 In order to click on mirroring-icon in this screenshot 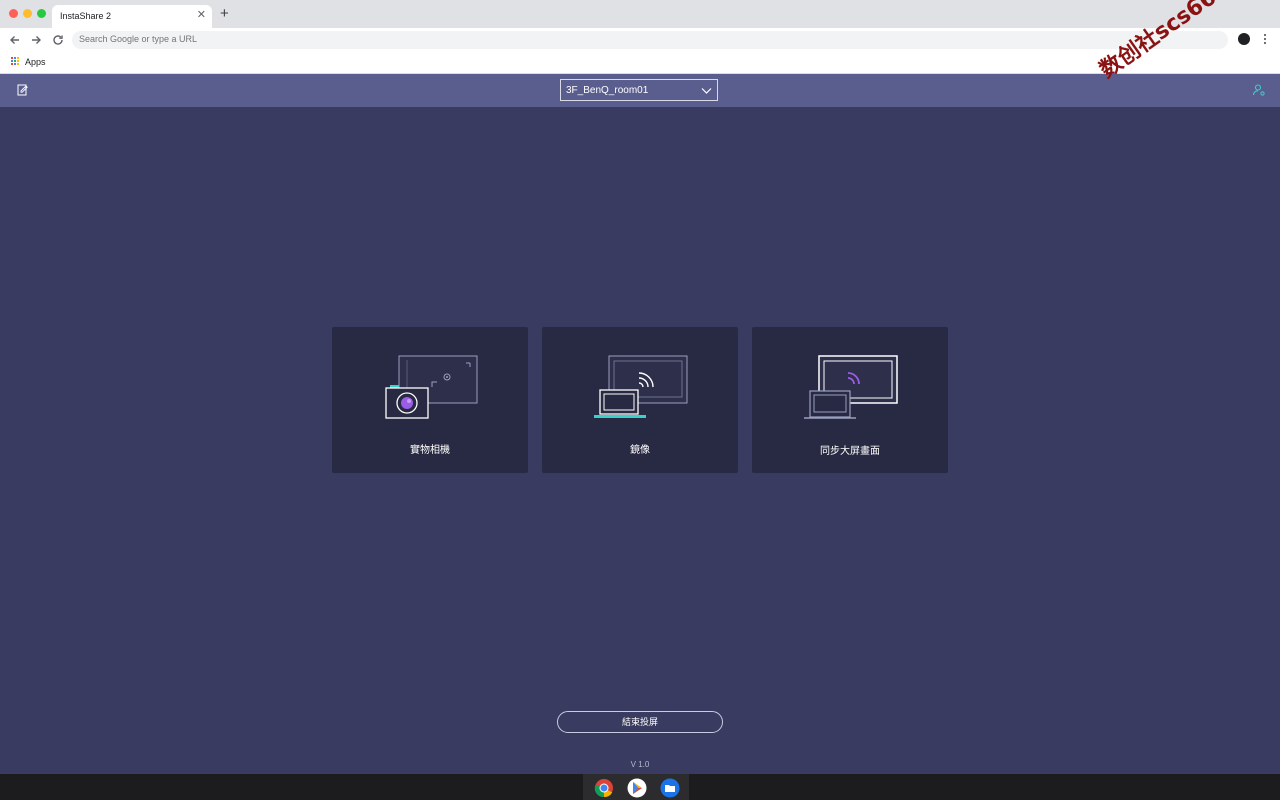, I will do `click(641, 386)`.